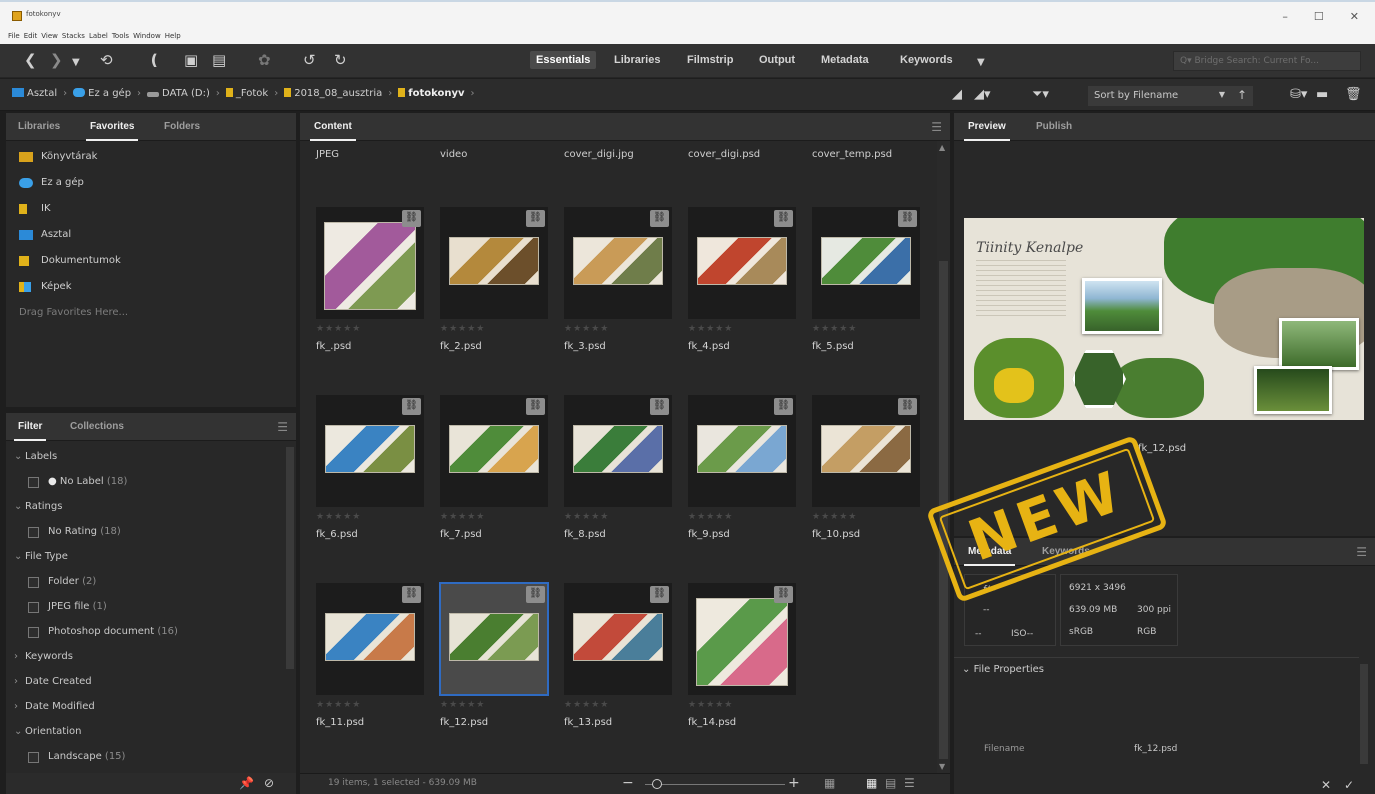 The height and width of the screenshot is (794, 1375). I want to click on back-icon: ❮, so click(30, 60).